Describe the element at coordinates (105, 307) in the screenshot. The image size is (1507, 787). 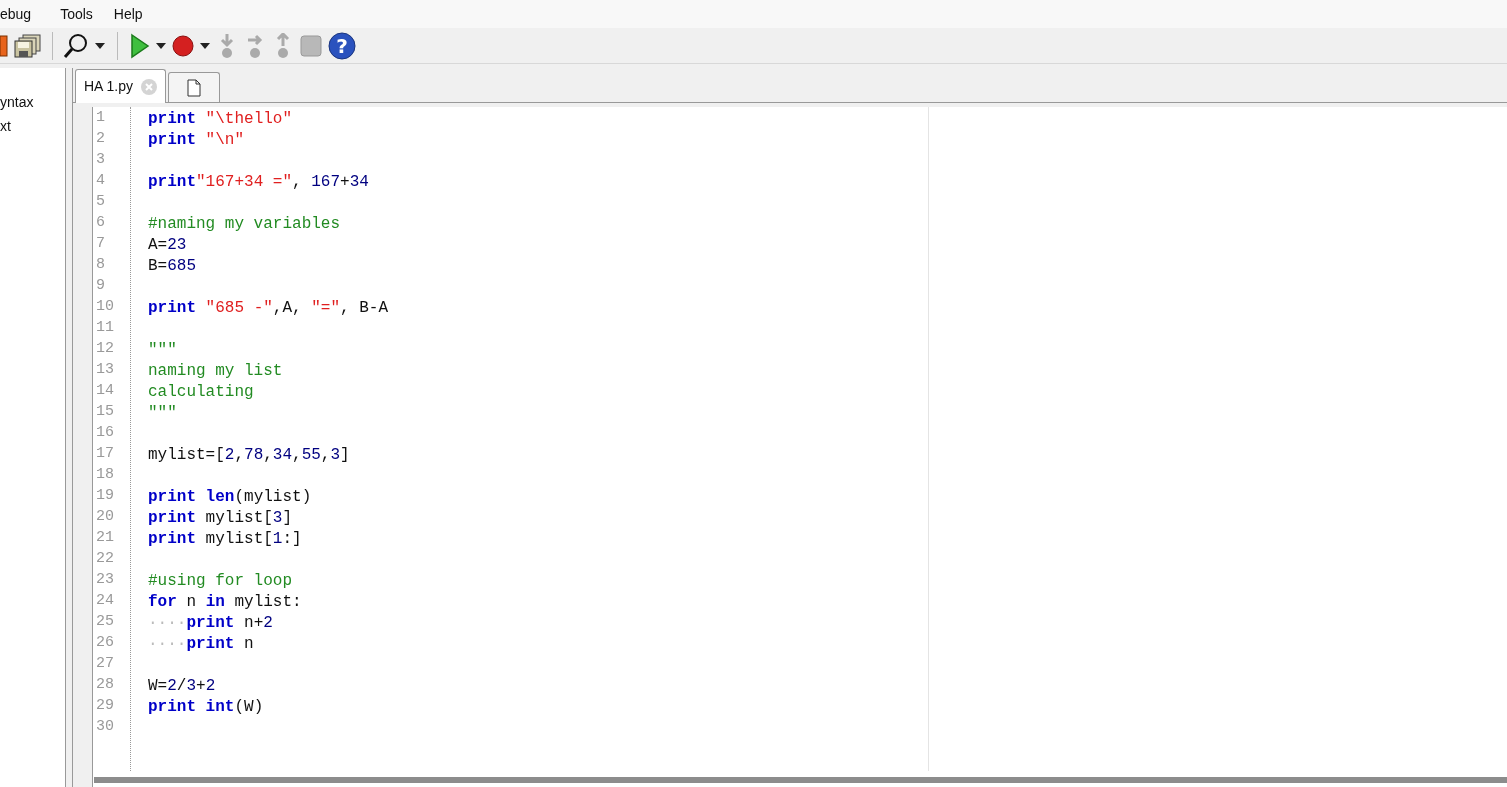
I see `line-number: 10` at that location.